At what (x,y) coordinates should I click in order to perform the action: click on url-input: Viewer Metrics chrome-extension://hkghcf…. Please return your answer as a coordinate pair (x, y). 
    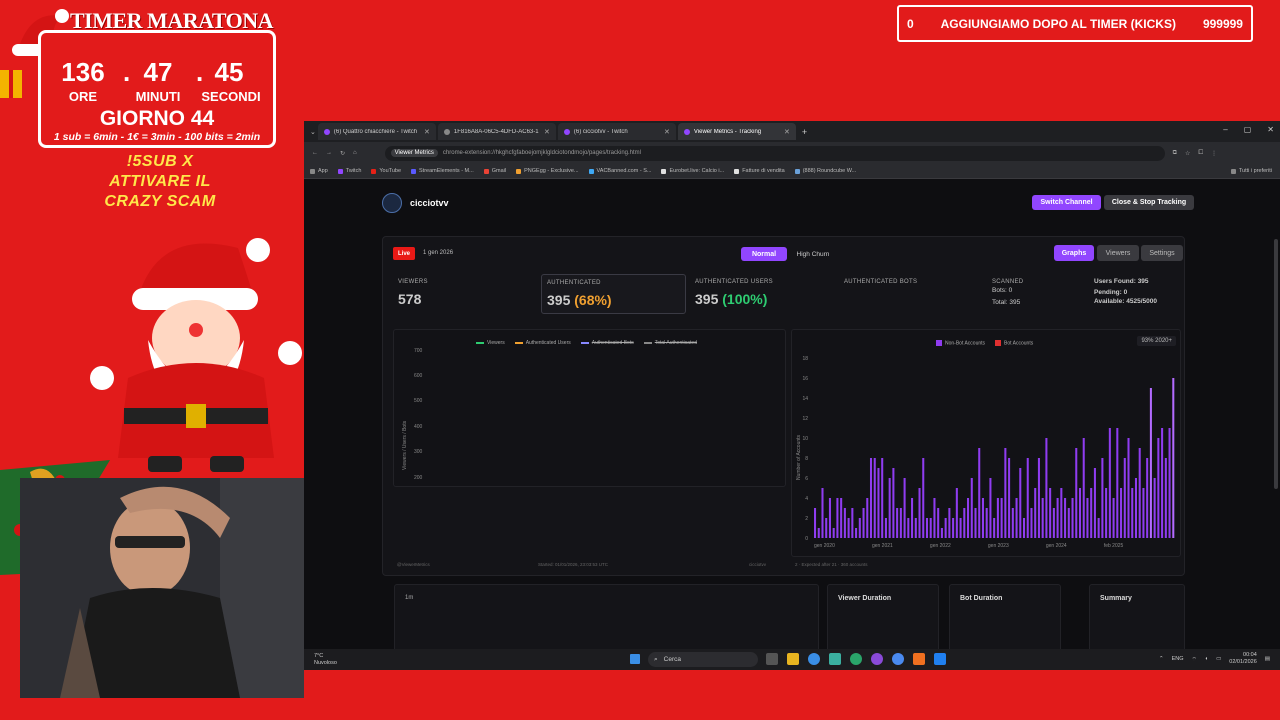
    Looking at the image, I should click on (774, 153).